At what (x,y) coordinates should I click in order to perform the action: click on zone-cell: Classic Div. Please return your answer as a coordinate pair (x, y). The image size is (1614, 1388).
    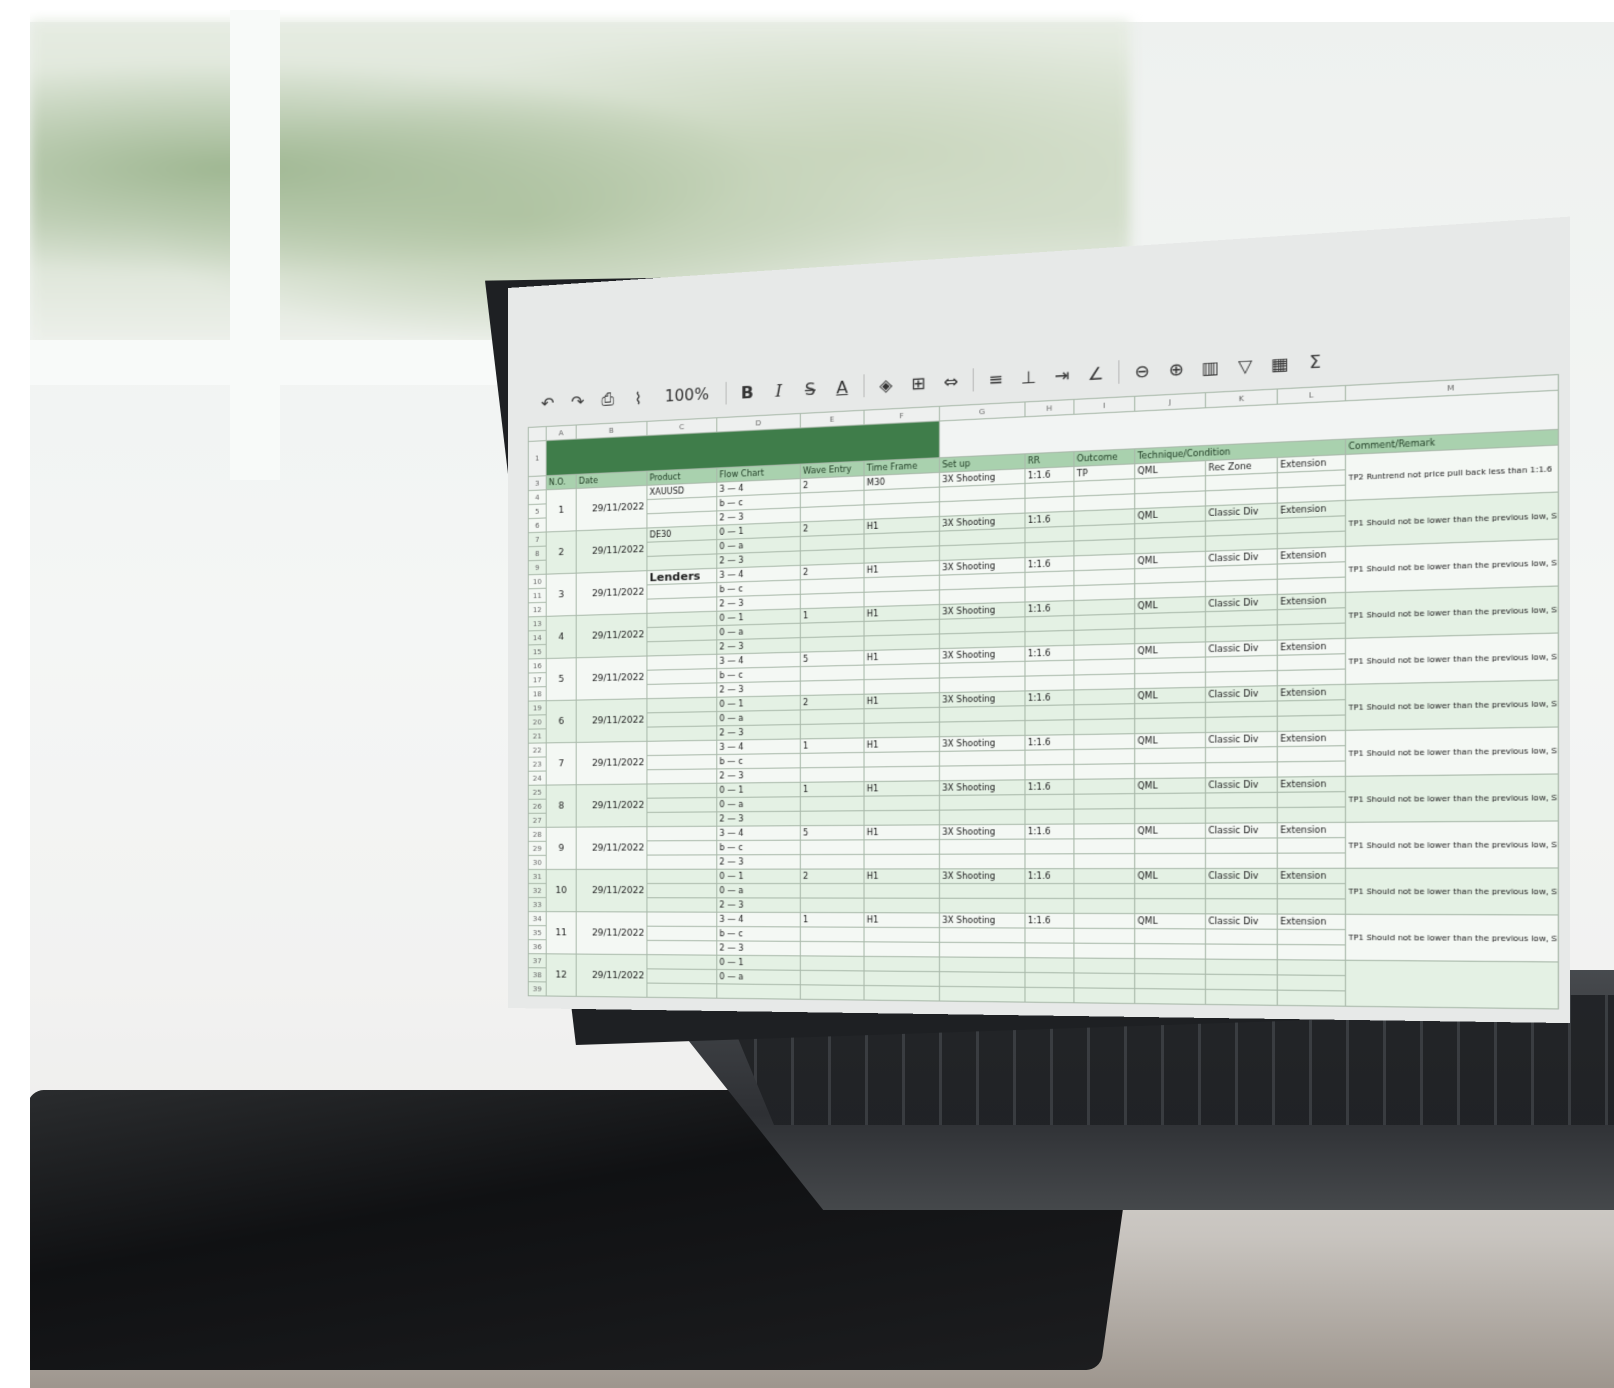
    Looking at the image, I should click on (1241, 831).